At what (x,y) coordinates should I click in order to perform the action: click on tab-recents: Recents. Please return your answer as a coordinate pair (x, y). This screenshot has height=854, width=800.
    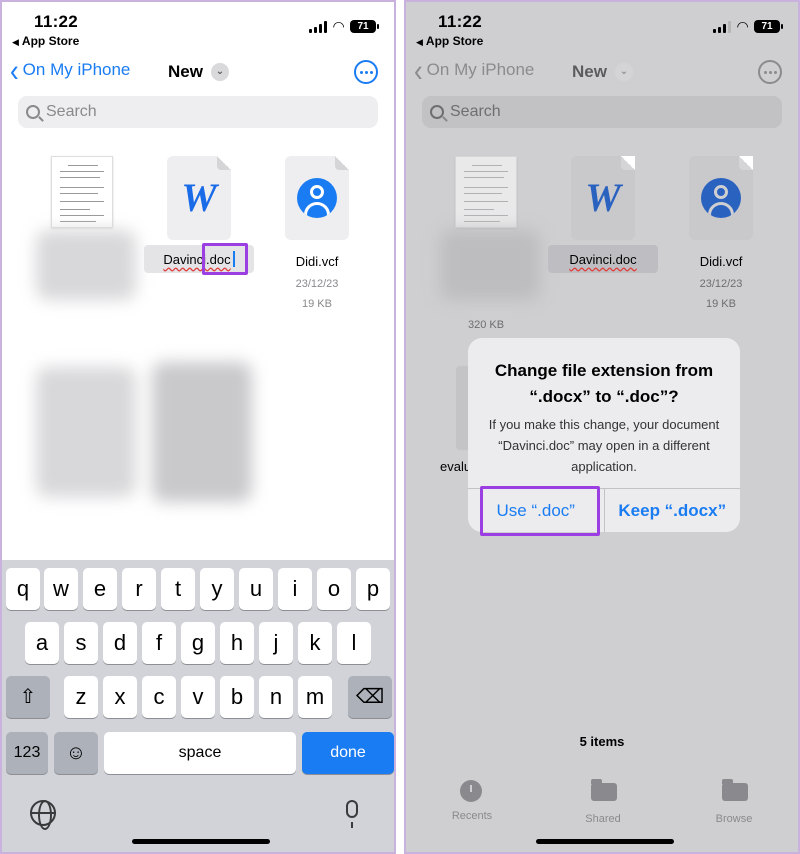
    Looking at the image, I should click on (472, 801).